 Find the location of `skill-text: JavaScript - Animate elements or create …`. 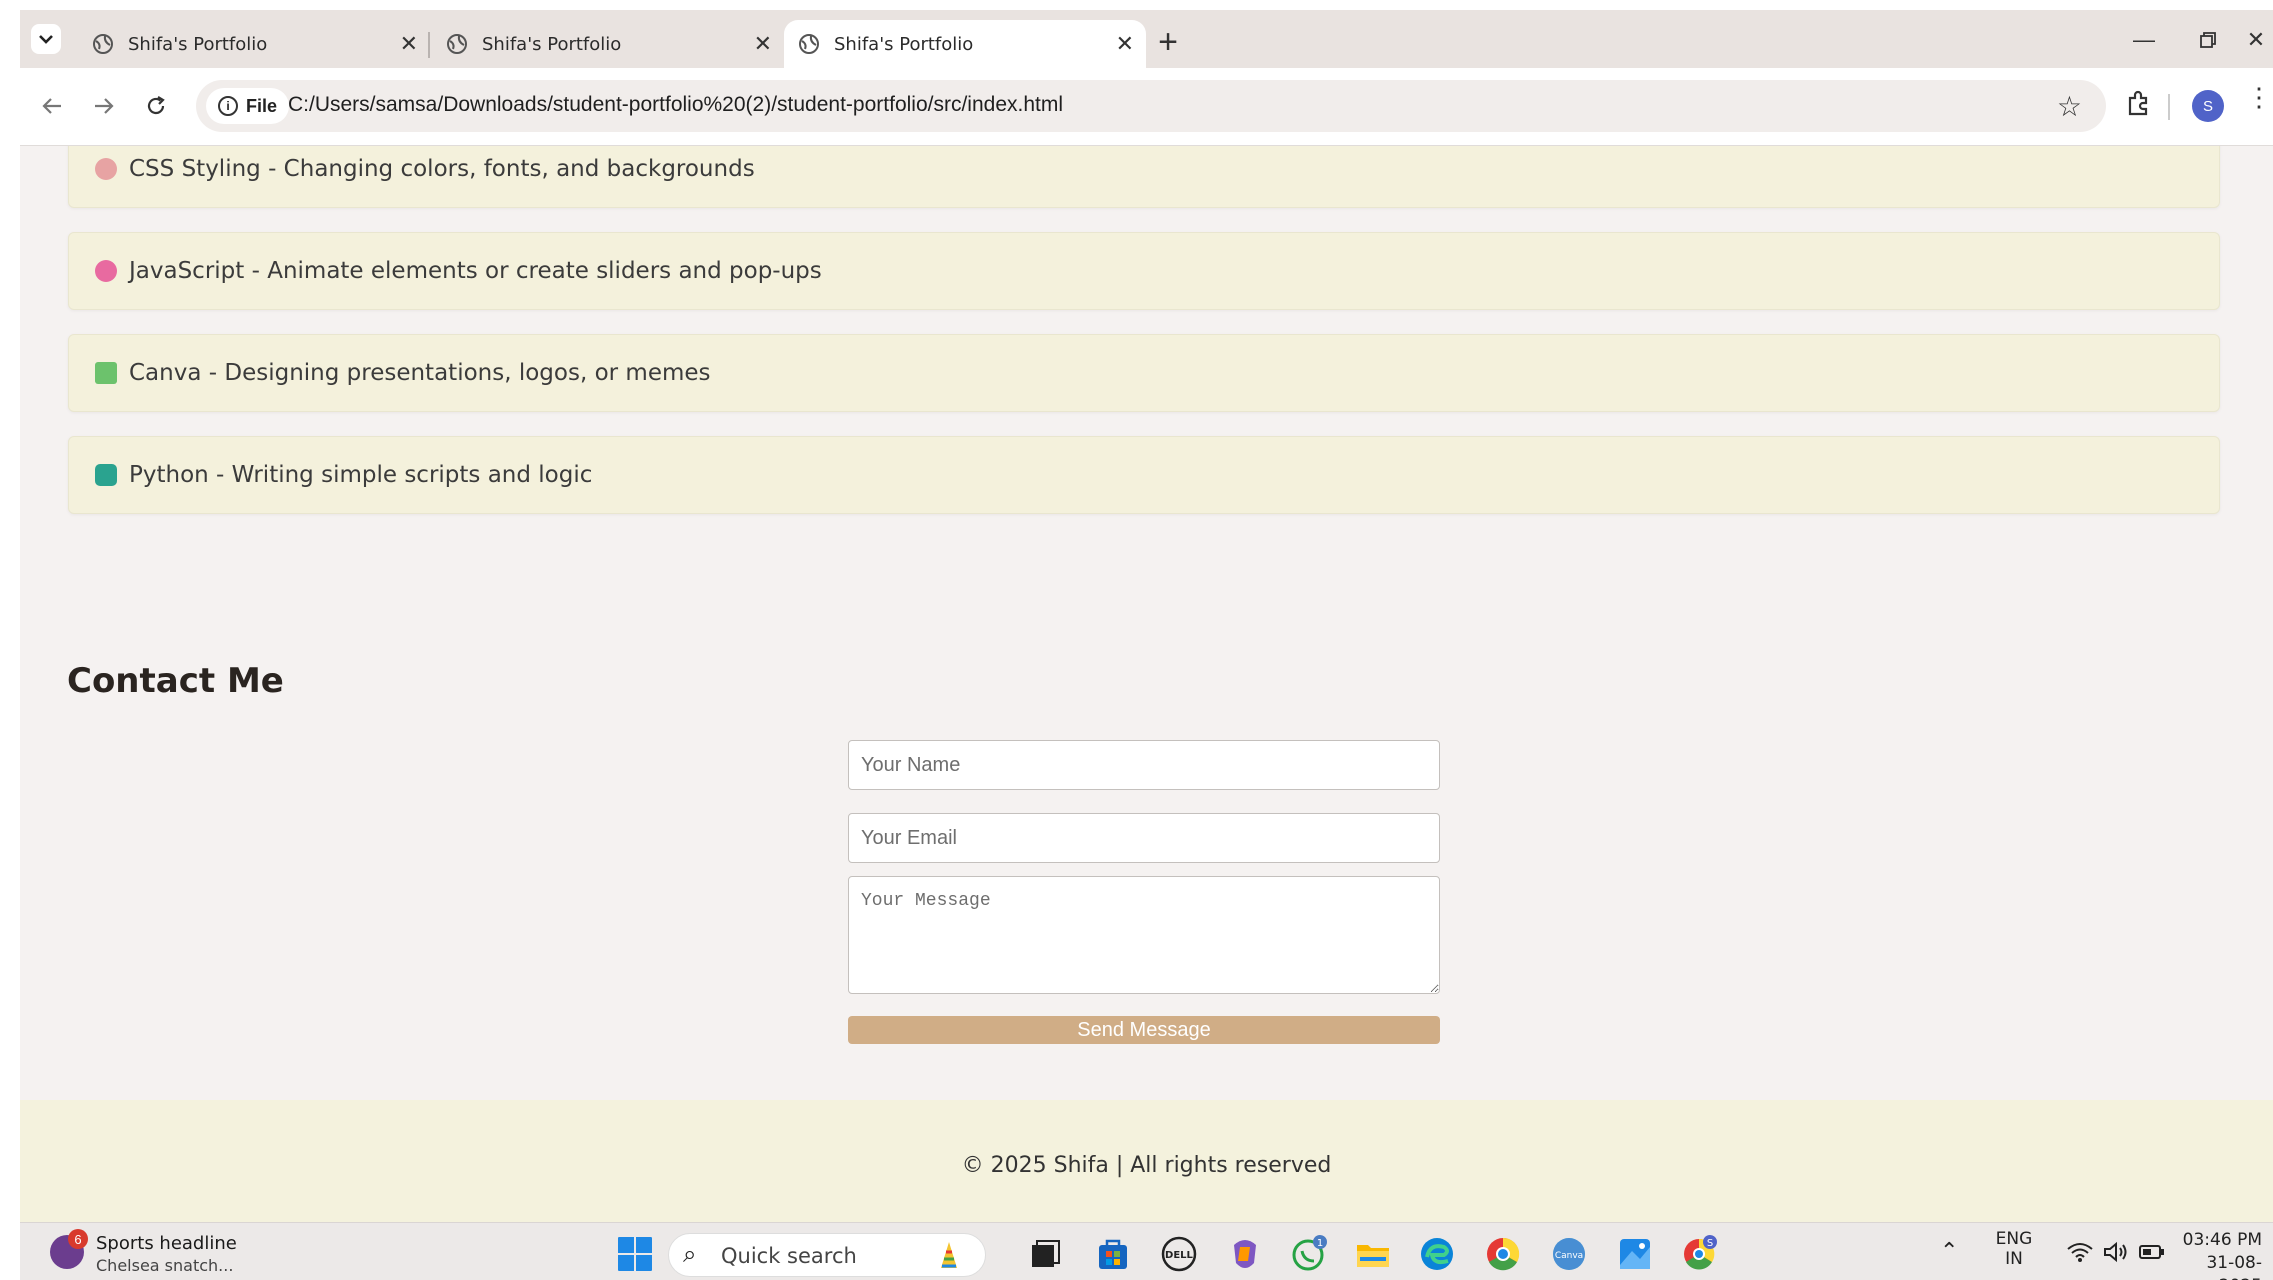

skill-text: JavaScript - Animate elements or create … is located at coordinates (475, 271).